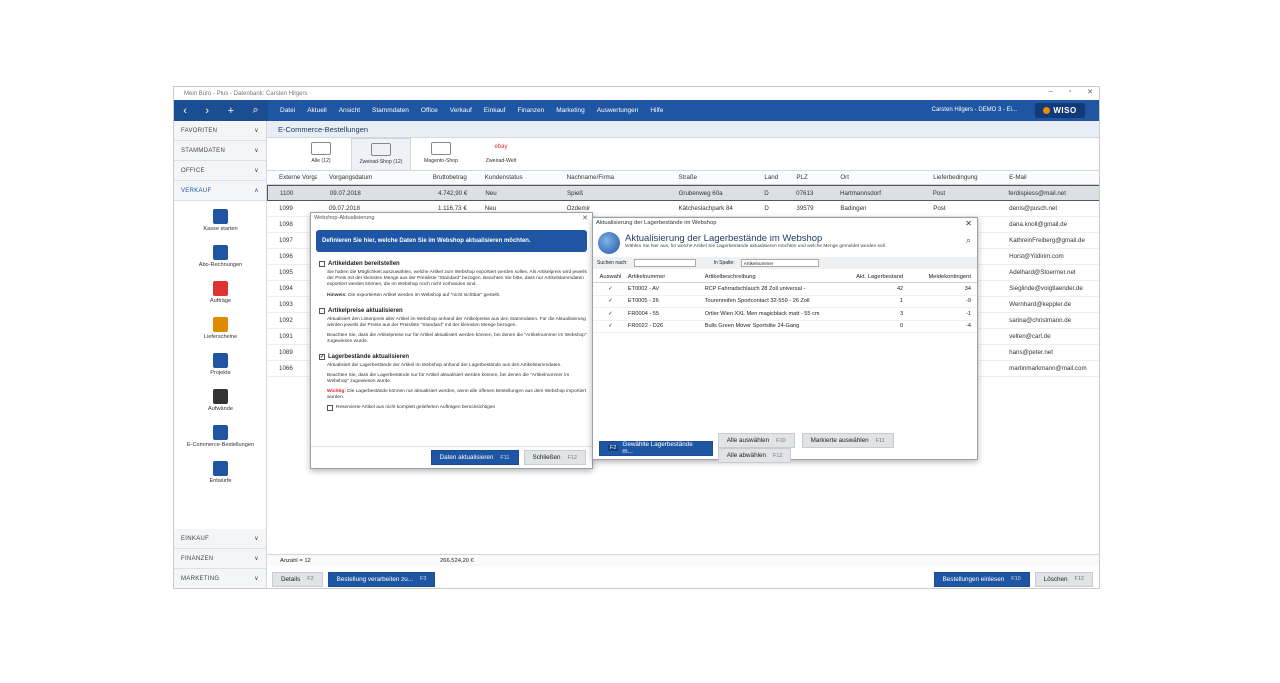  I want to click on sidebar-section: FAVORITEN ∨, so click(220, 131).